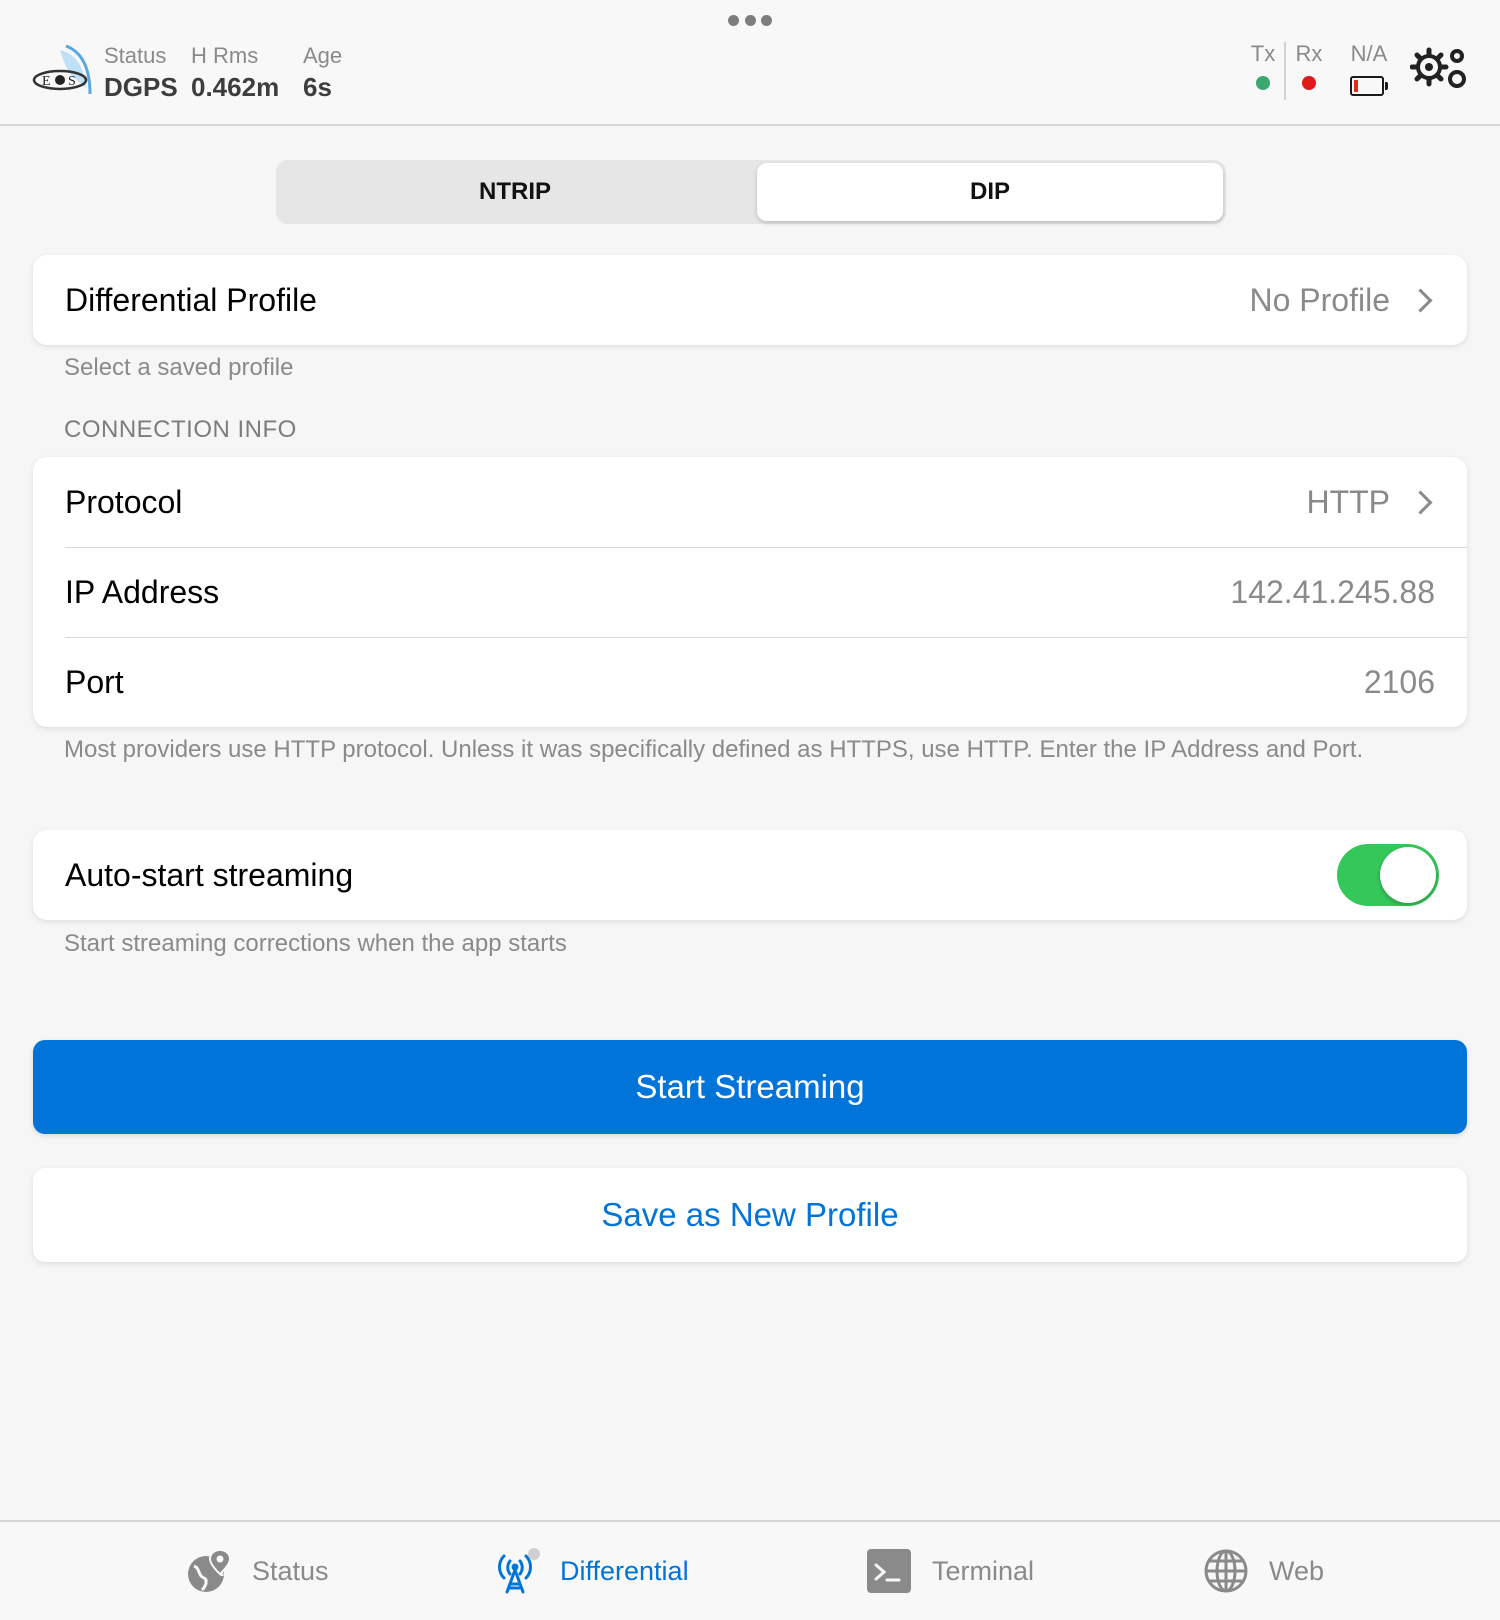 This screenshot has height=1620, width=1500. What do you see at coordinates (94, 682) in the screenshot?
I see `port-title: Port` at bounding box center [94, 682].